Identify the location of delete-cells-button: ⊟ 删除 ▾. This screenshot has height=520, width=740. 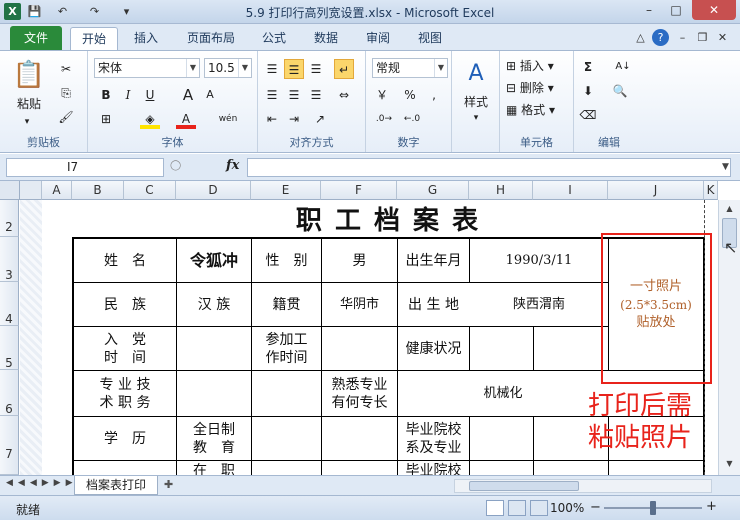
(538, 88).